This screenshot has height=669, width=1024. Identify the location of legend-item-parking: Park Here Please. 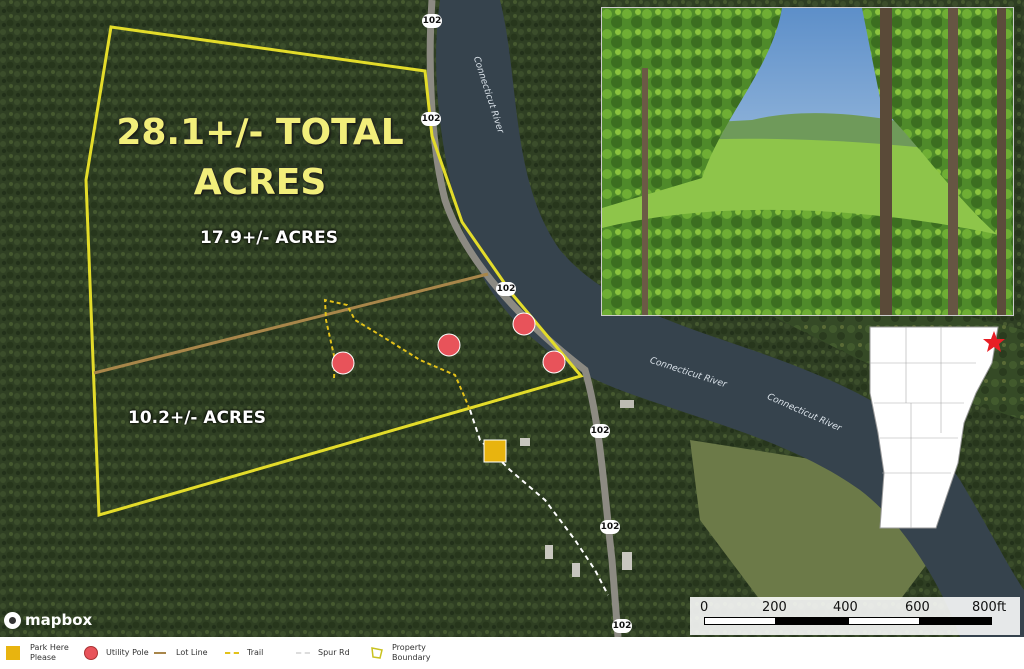
(37, 653).